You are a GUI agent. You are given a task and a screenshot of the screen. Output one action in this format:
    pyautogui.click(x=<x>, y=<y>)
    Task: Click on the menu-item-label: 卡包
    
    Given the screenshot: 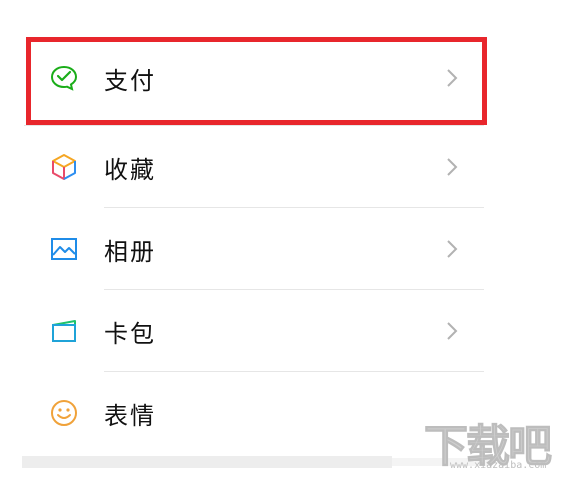 What is the action you would take?
    pyautogui.click(x=130, y=333)
    